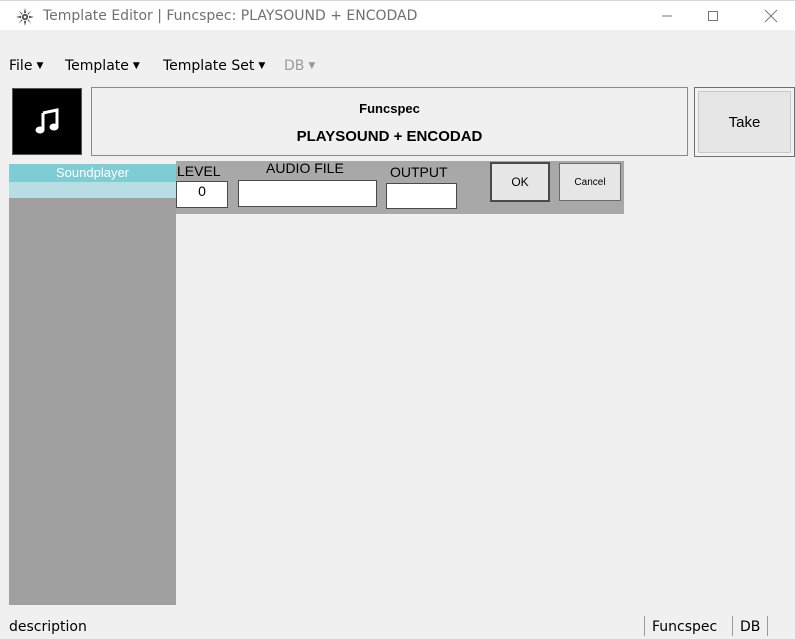 This screenshot has width=795, height=639. What do you see at coordinates (199, 171) in the screenshot?
I see `level-label: LEVEL` at bounding box center [199, 171].